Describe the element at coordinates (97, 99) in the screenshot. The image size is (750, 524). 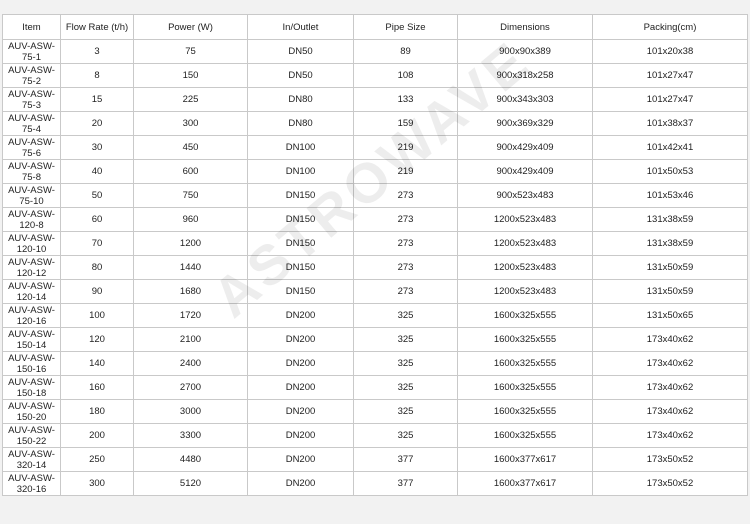
I see `cell-flow-rate: 15` at that location.